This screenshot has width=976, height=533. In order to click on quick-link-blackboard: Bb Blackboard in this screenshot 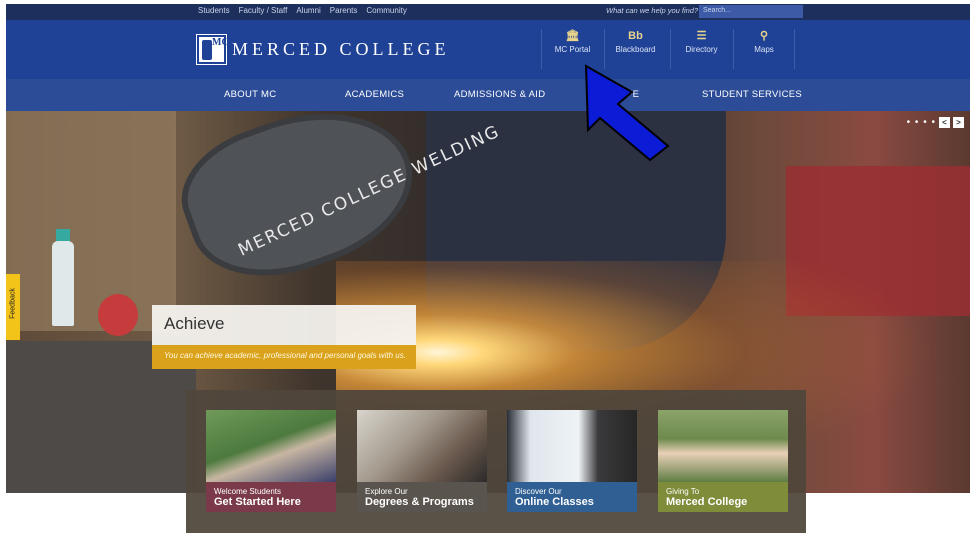, I will do `click(635, 49)`.